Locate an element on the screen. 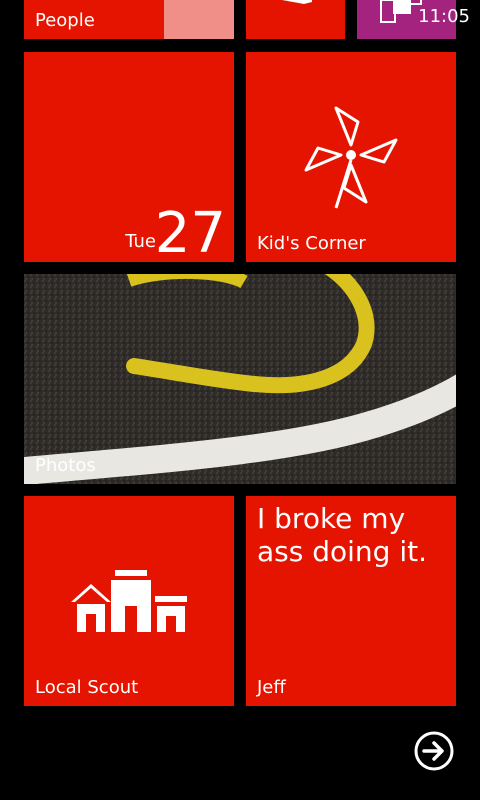  local-scout-icon is located at coordinates (129, 601).